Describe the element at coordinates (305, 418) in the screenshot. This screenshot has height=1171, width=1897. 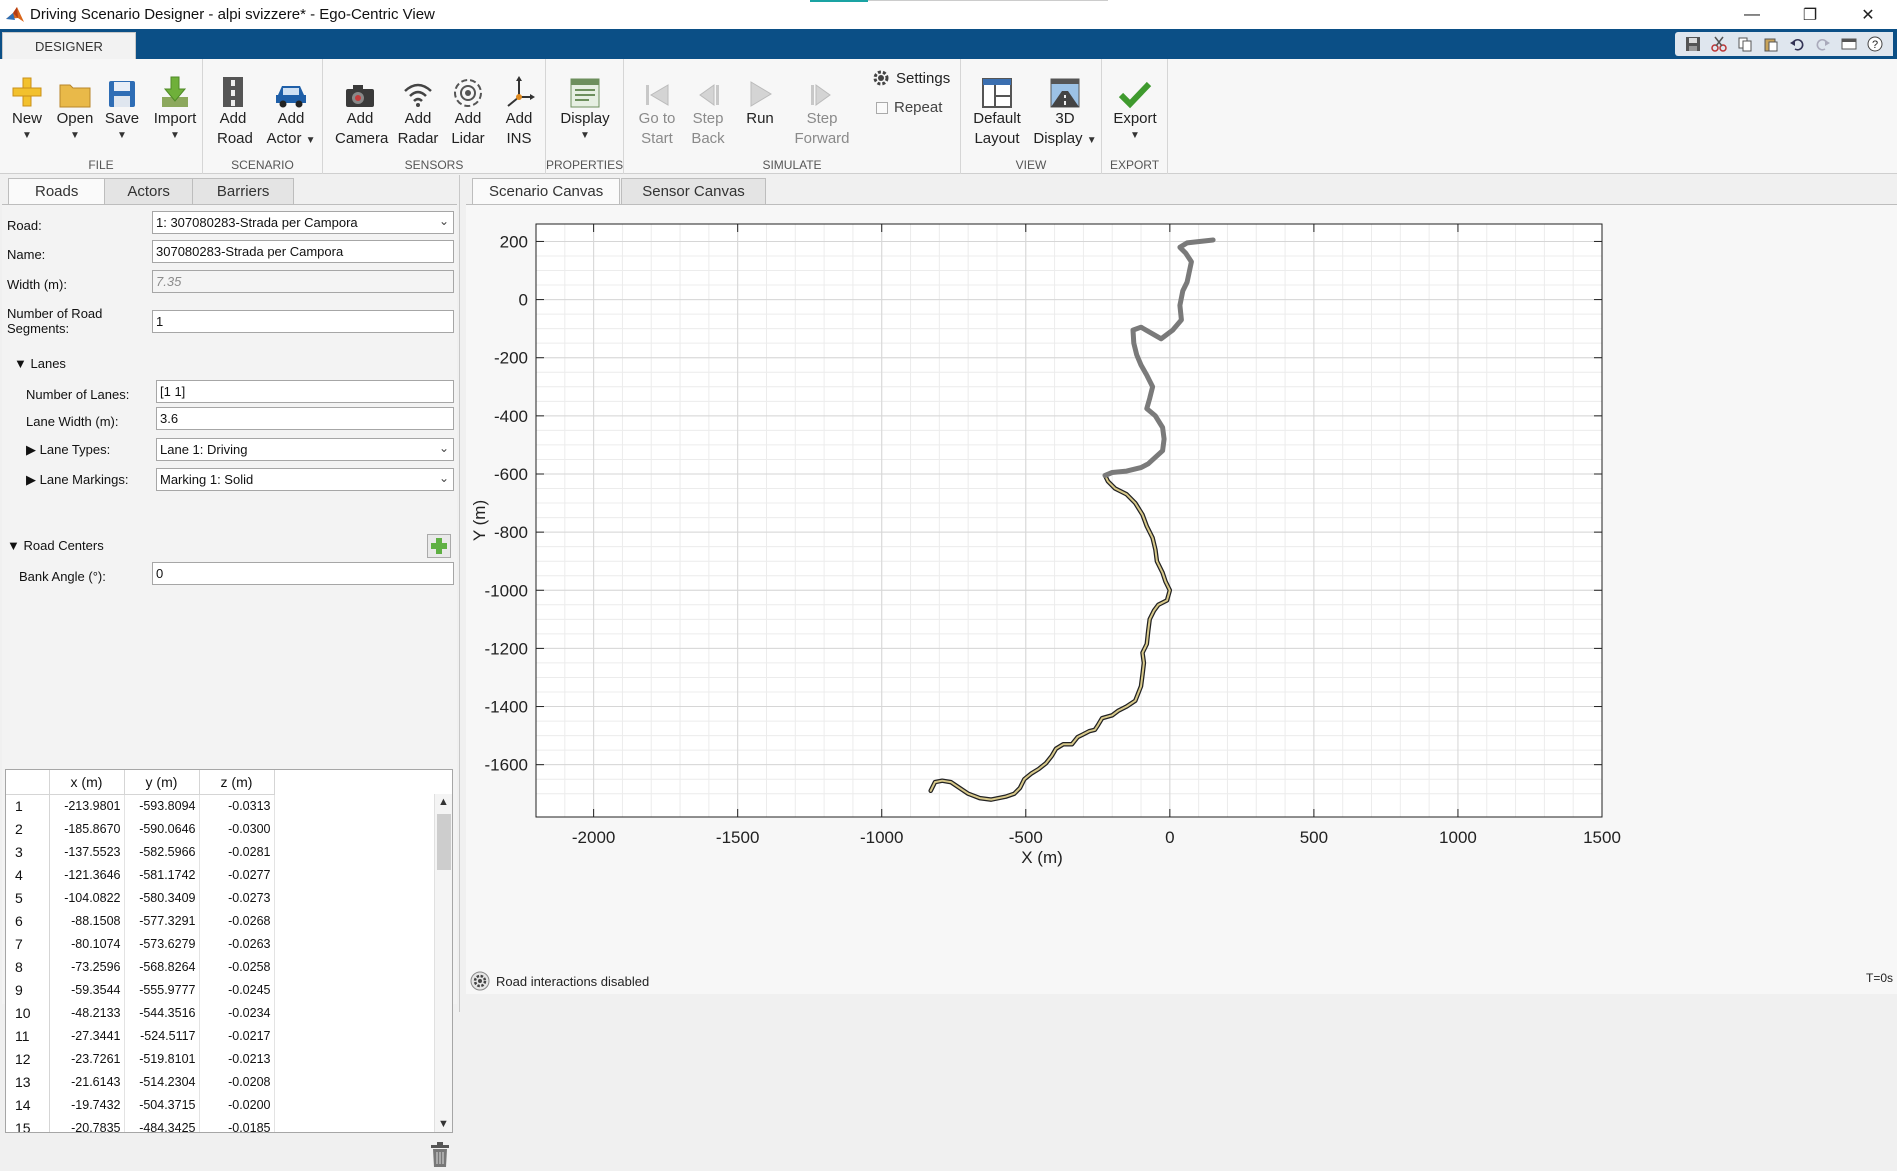
I see `lane-width-field: 3.6` at that location.